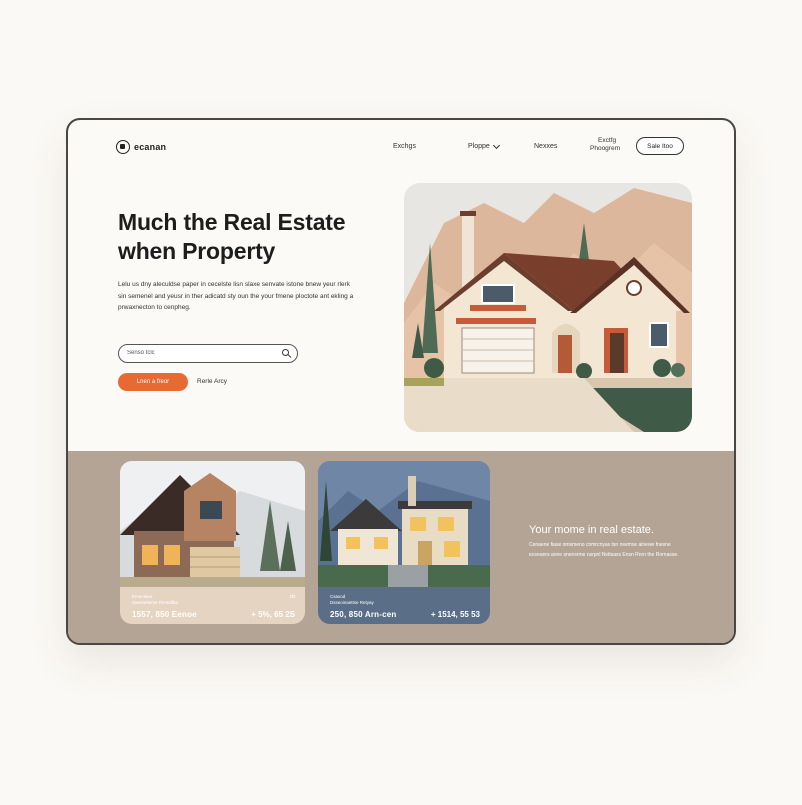 This screenshot has height=805, width=802. What do you see at coordinates (263, 237) in the screenshot?
I see `hero-title: Much the Real Estate when Property` at bounding box center [263, 237].